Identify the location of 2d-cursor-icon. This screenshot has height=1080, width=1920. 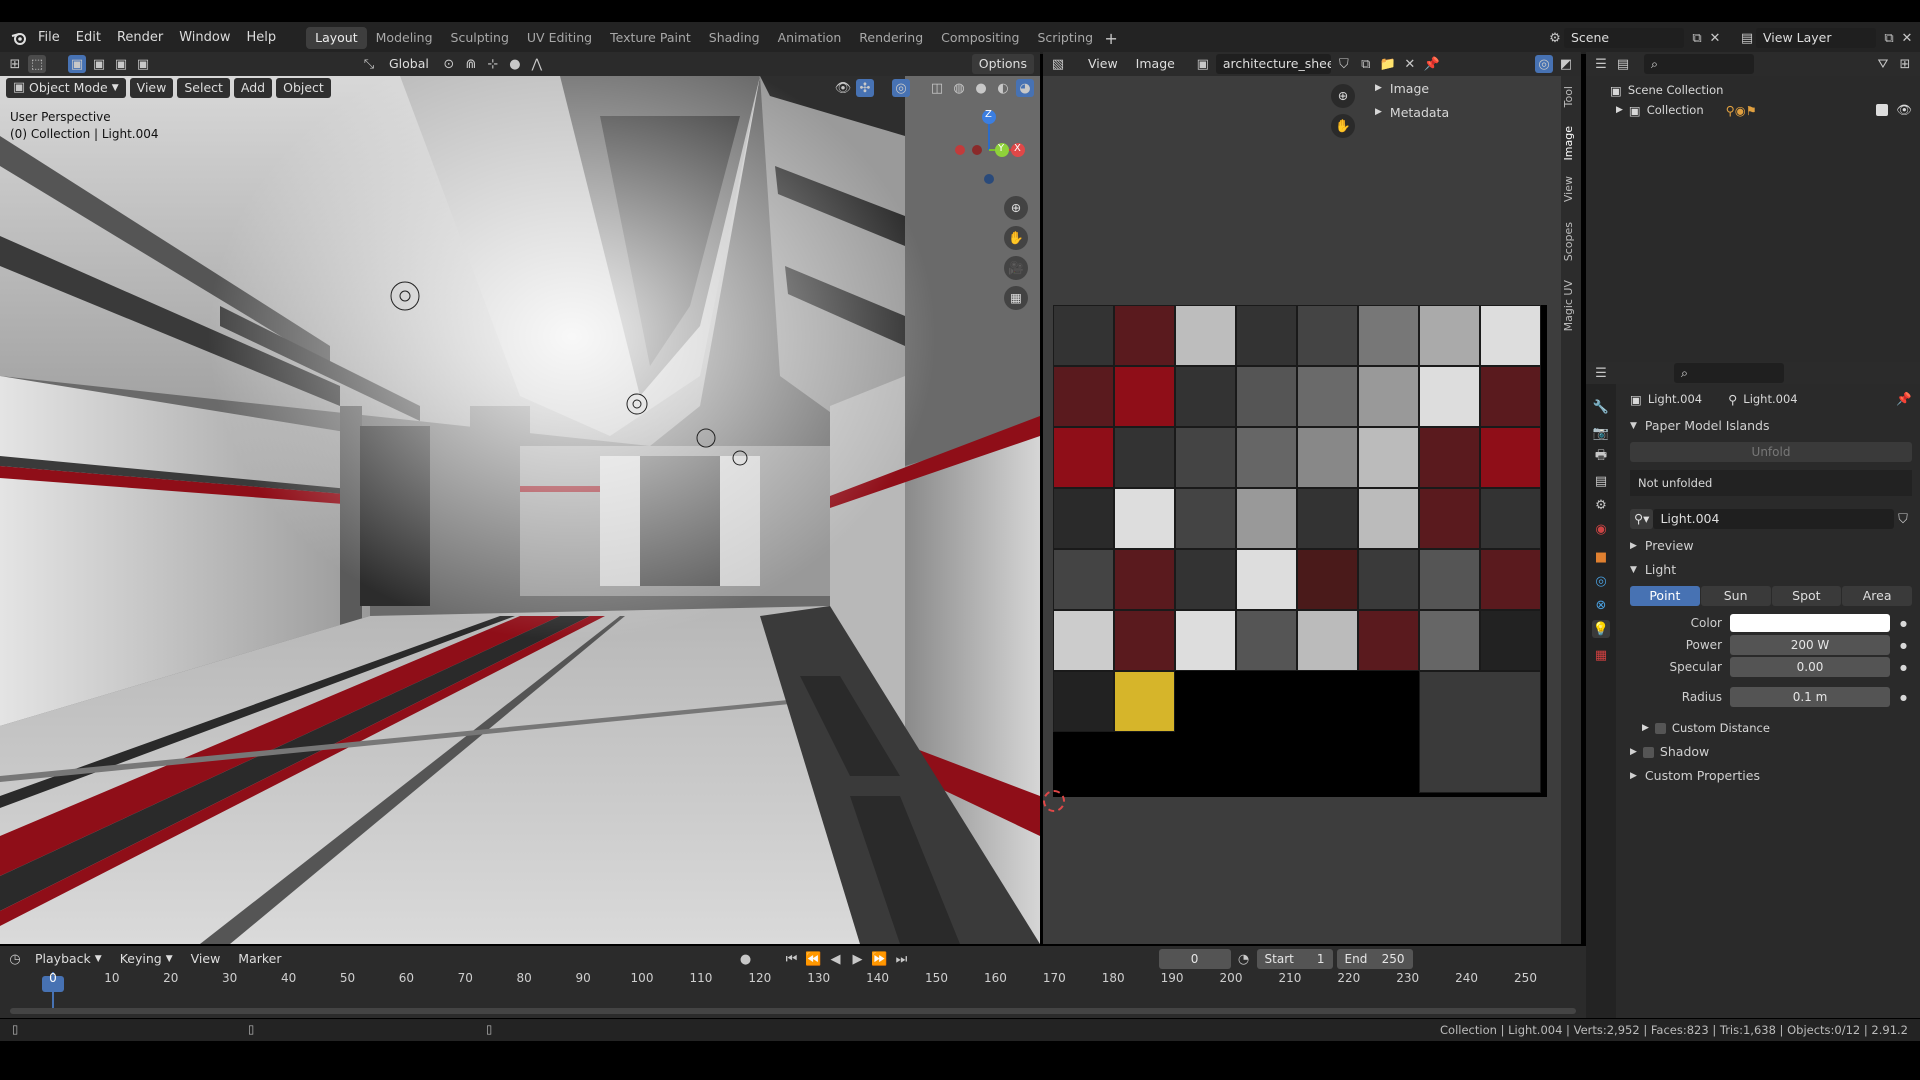
(1054, 801).